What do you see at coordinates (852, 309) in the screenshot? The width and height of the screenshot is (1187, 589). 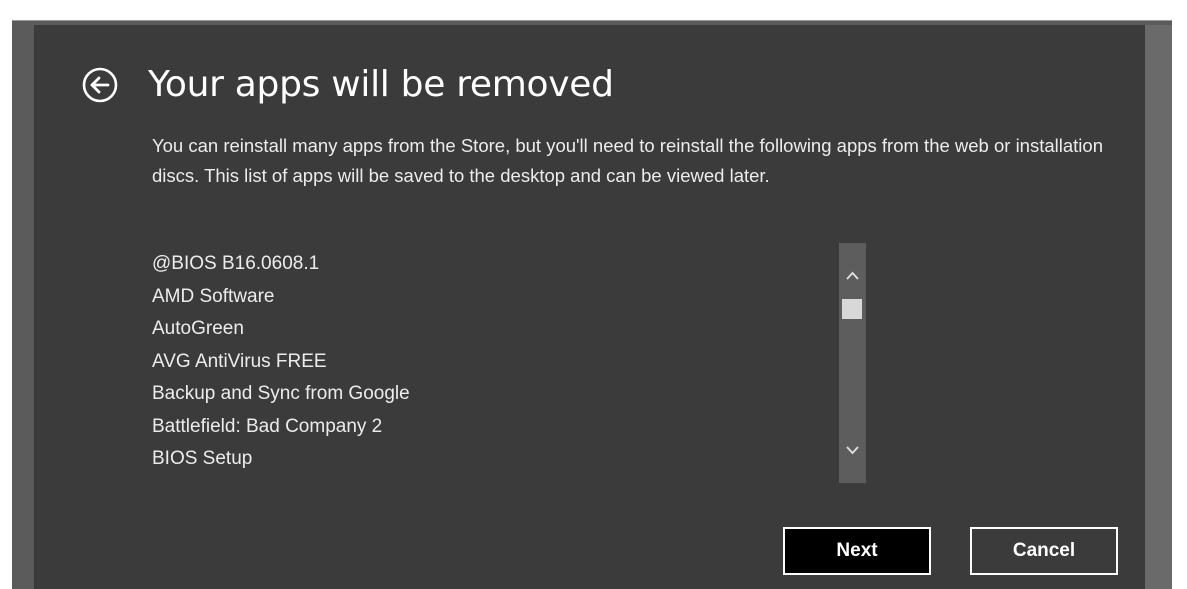 I see `scrollbar-thumb` at bounding box center [852, 309].